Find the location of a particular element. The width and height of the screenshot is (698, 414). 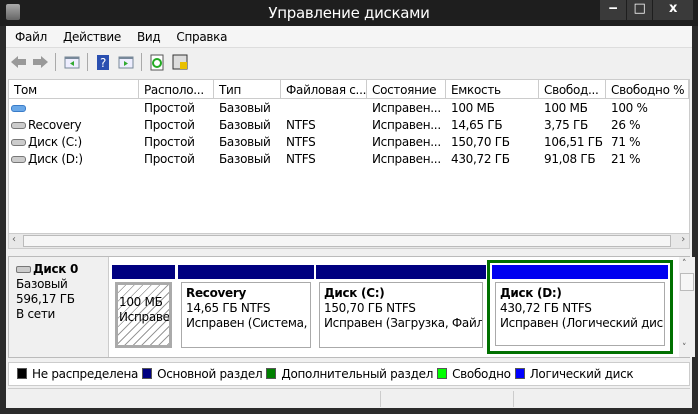

partition-size: 100 МБ is located at coordinates (141, 302).